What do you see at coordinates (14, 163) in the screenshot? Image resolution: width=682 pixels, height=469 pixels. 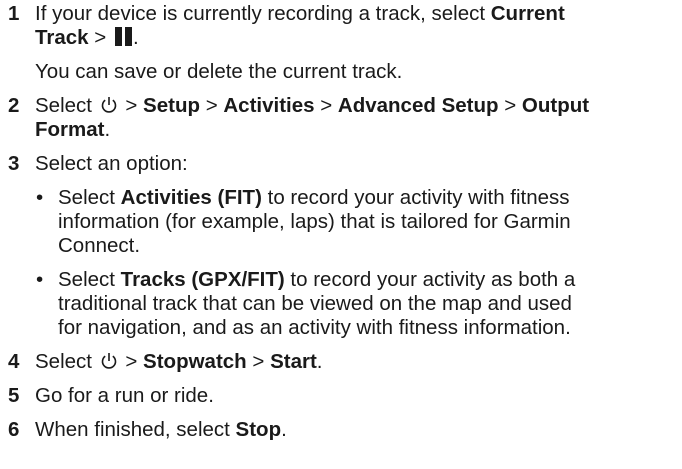 I see `step-number: 3` at bounding box center [14, 163].